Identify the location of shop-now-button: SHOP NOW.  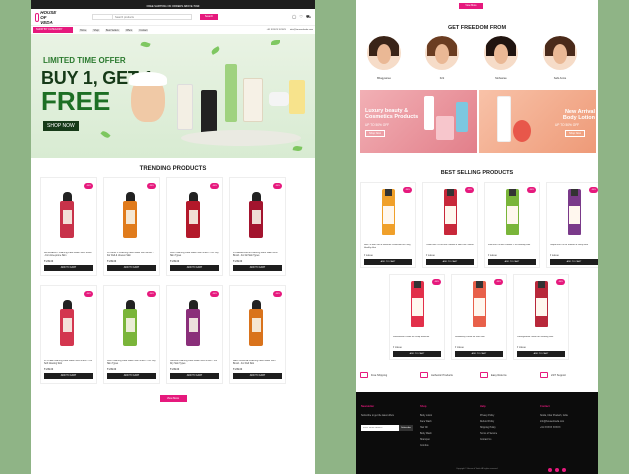
(61, 126).